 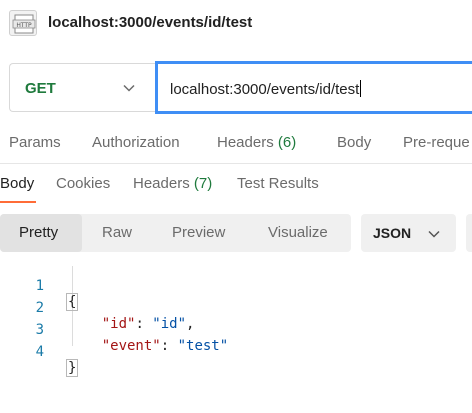 I want to click on headers-count-badge: (6), so click(x=287, y=142).